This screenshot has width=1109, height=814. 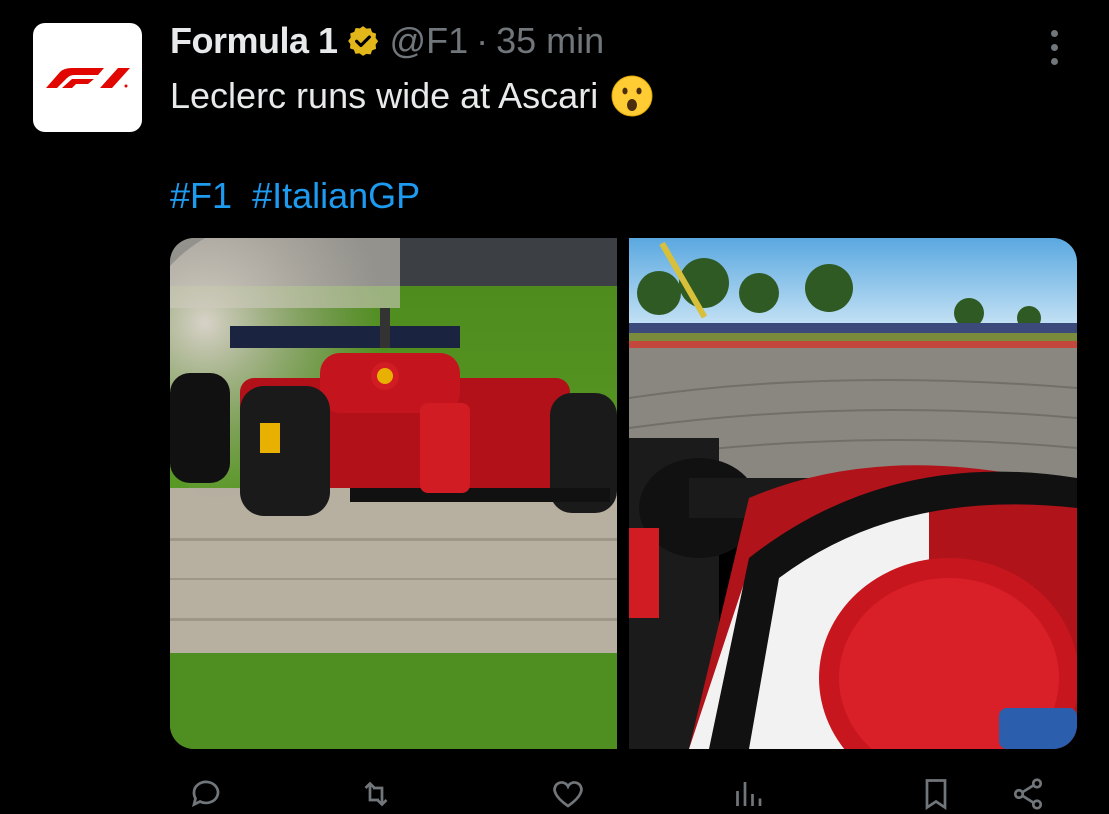 I want to click on hashtag-f1: #F1, so click(x=201, y=195).